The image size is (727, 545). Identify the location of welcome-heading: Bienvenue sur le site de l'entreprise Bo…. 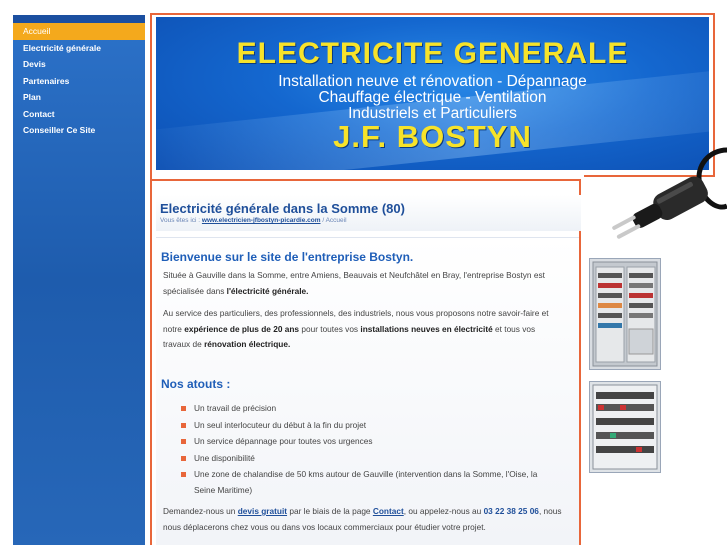
(287, 257).